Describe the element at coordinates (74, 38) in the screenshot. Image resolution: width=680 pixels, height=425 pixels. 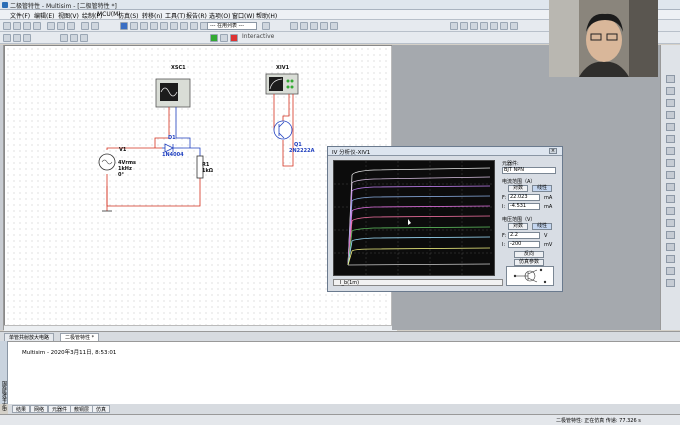
I see `postprocessor-icon` at that location.